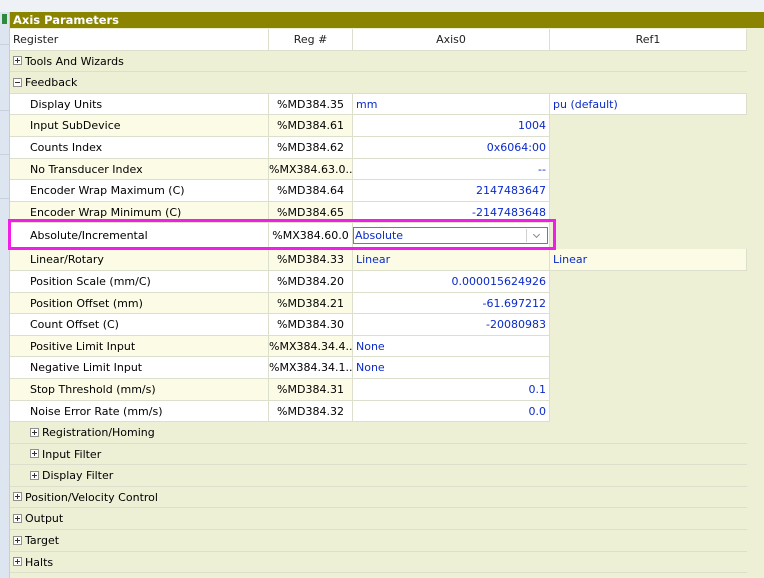 The image size is (764, 578). I want to click on row-name: Input SubDevice, so click(139, 126).